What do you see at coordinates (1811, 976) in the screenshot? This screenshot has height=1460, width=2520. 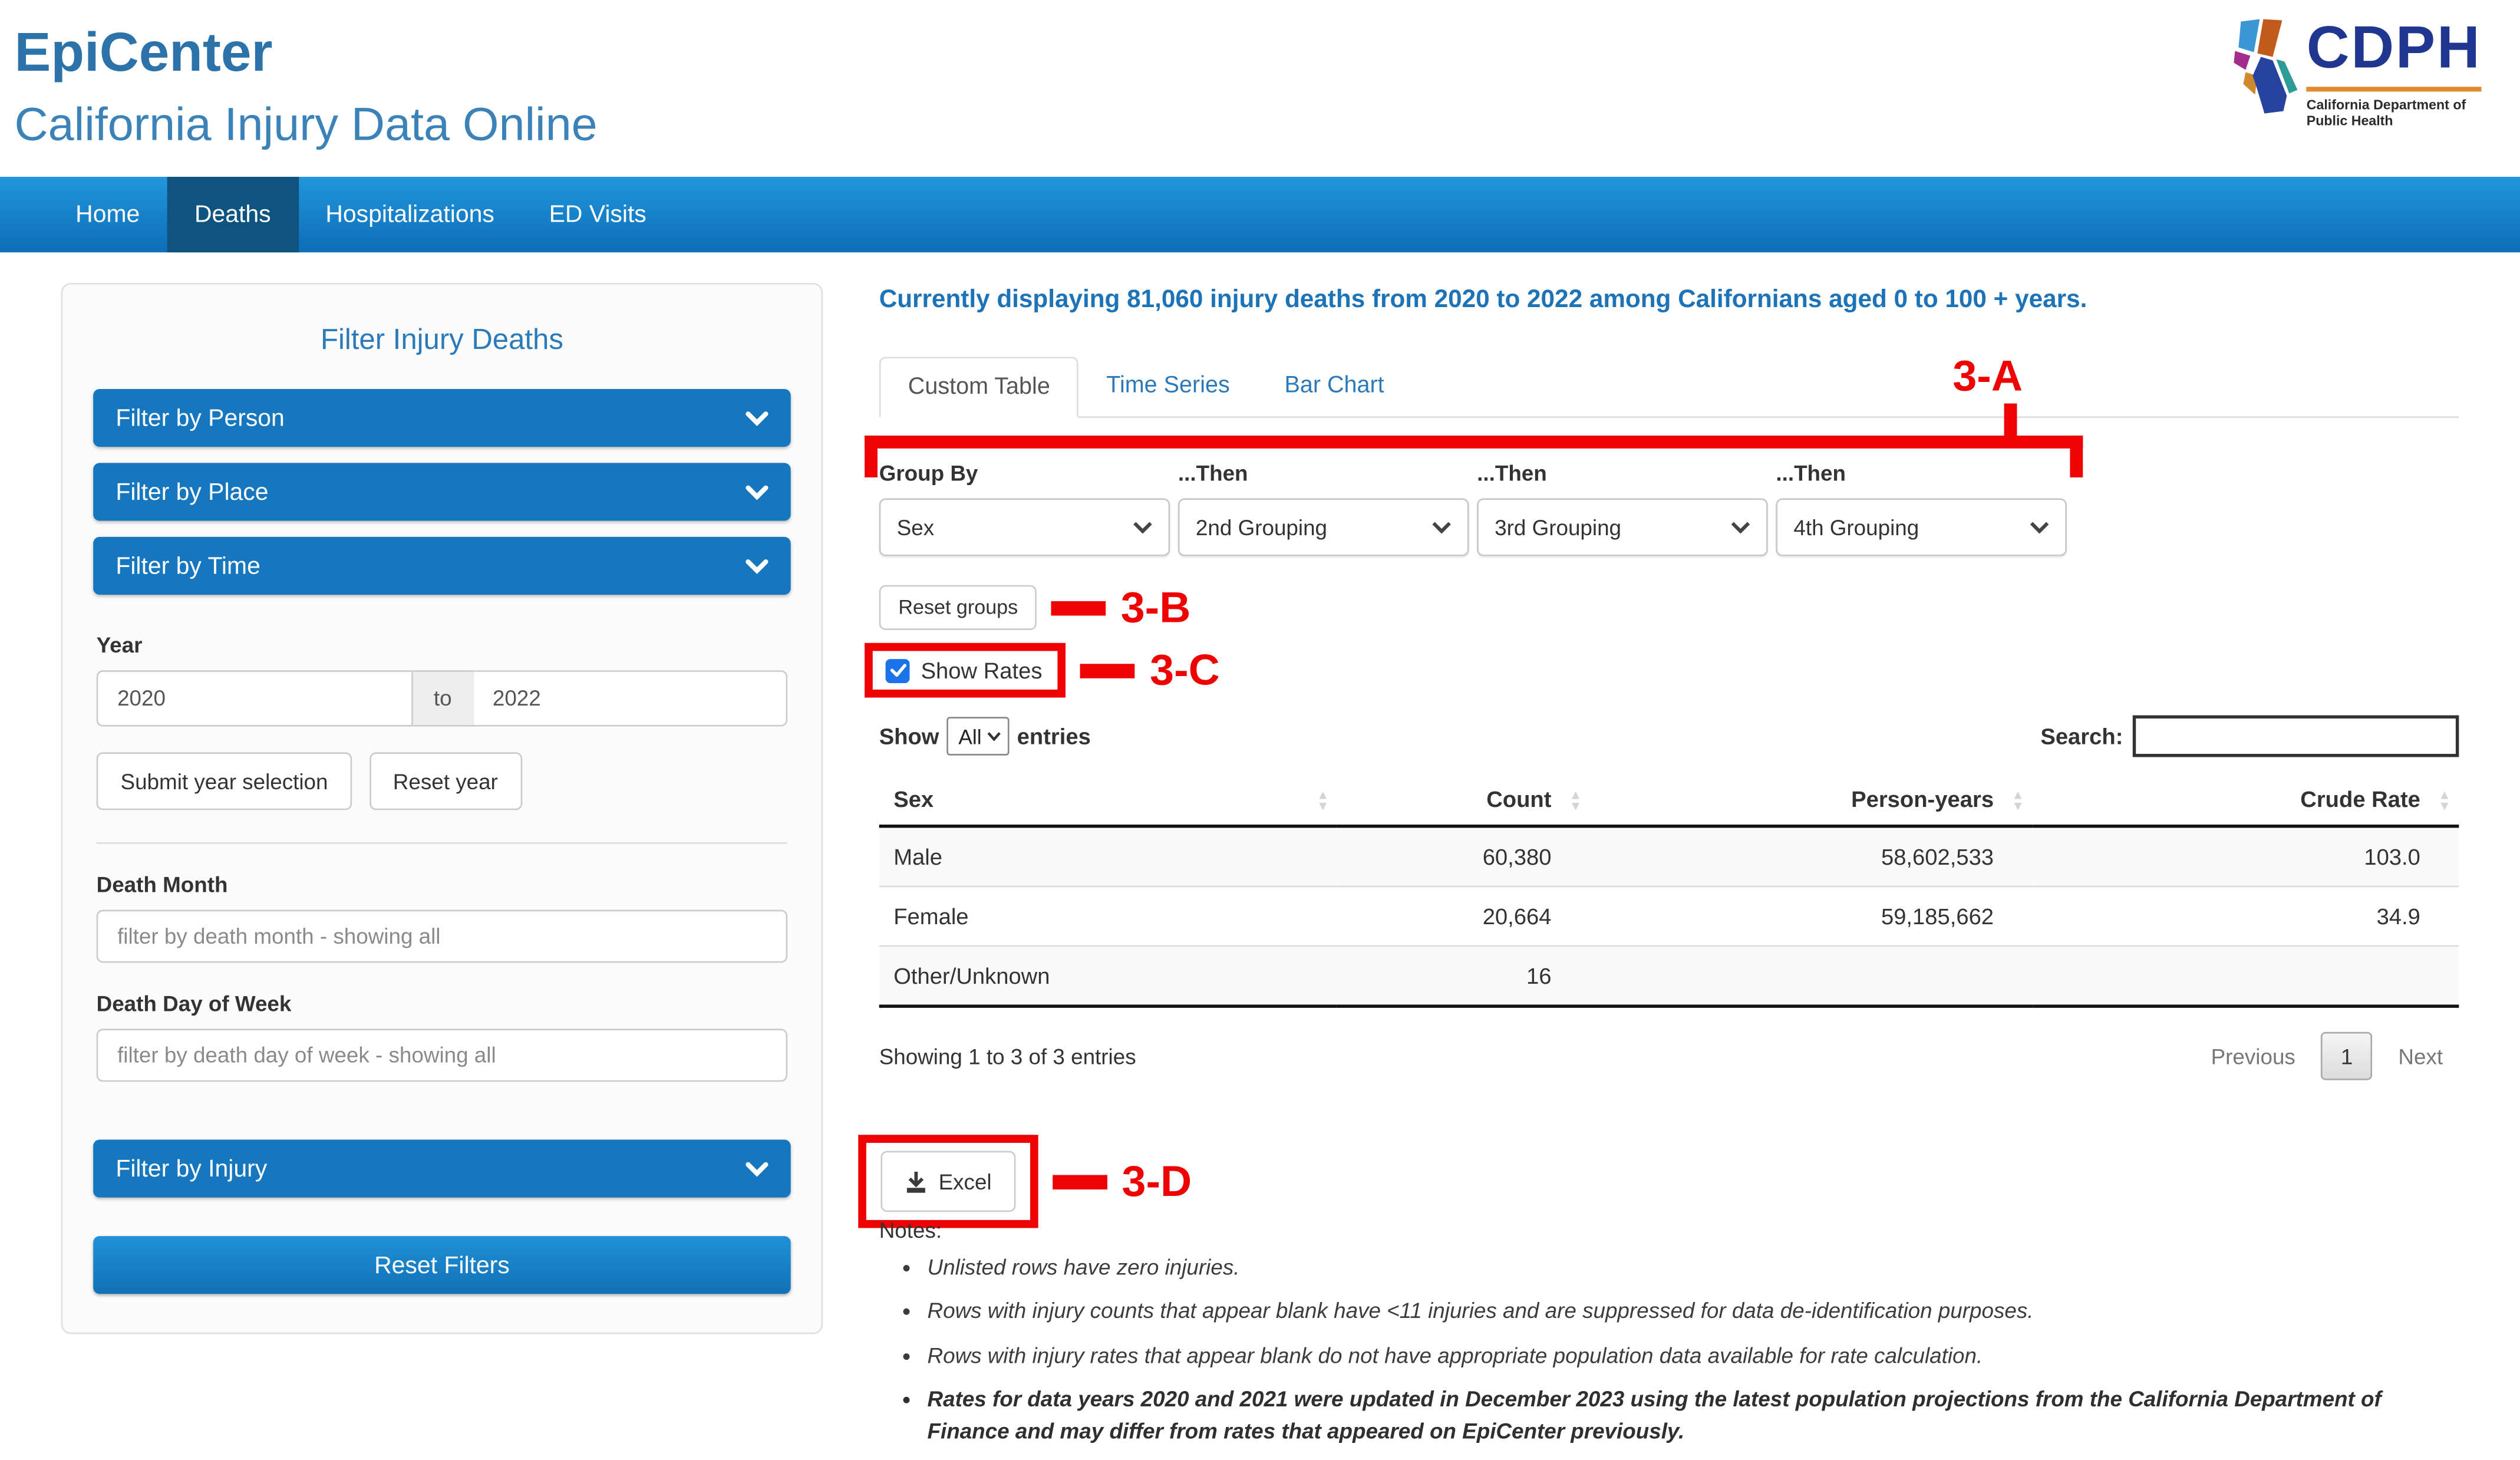 I see `cell-person-years` at bounding box center [1811, 976].